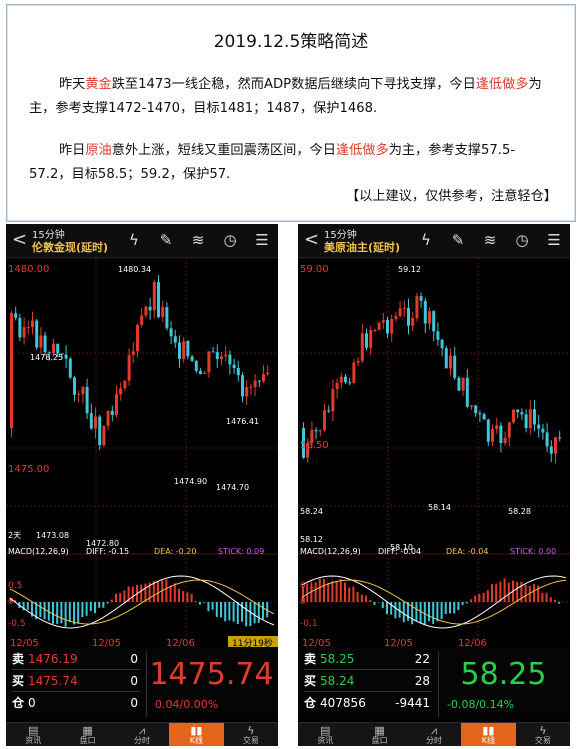 The image size is (582, 749). What do you see at coordinates (134, 269) in the screenshot?
I see `price-annotation: 1480.34` at bounding box center [134, 269].